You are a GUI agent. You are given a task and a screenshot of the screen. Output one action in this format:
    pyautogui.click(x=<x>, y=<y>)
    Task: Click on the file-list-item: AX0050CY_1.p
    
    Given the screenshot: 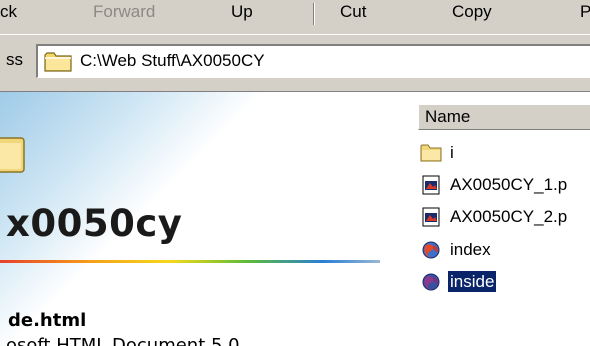 What is the action you would take?
    pyautogui.click(x=504, y=185)
    